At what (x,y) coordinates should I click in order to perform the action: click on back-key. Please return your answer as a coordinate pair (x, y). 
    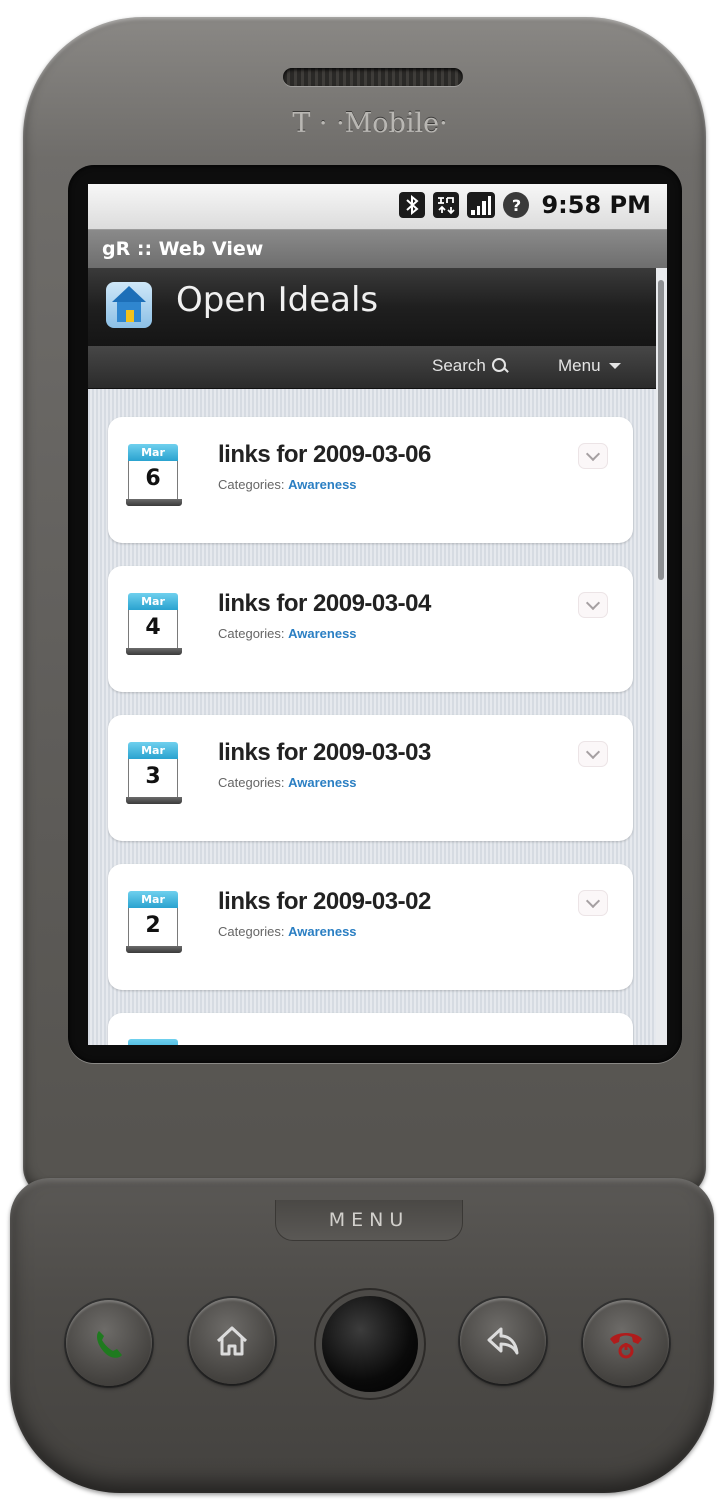
    Looking at the image, I should click on (503, 1341).